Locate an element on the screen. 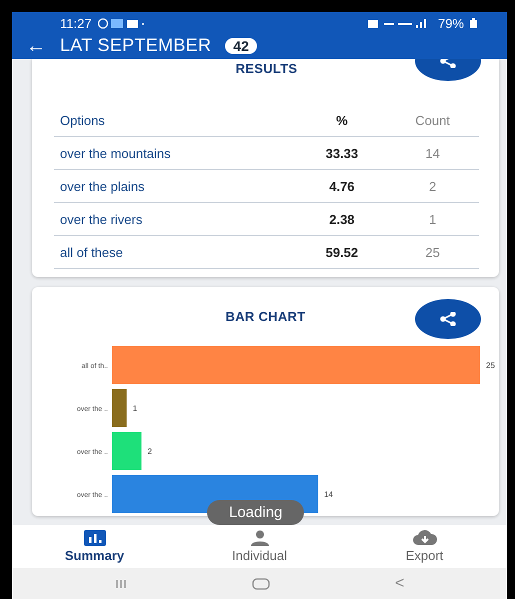  nav-tab: Individual is located at coordinates (260, 546).